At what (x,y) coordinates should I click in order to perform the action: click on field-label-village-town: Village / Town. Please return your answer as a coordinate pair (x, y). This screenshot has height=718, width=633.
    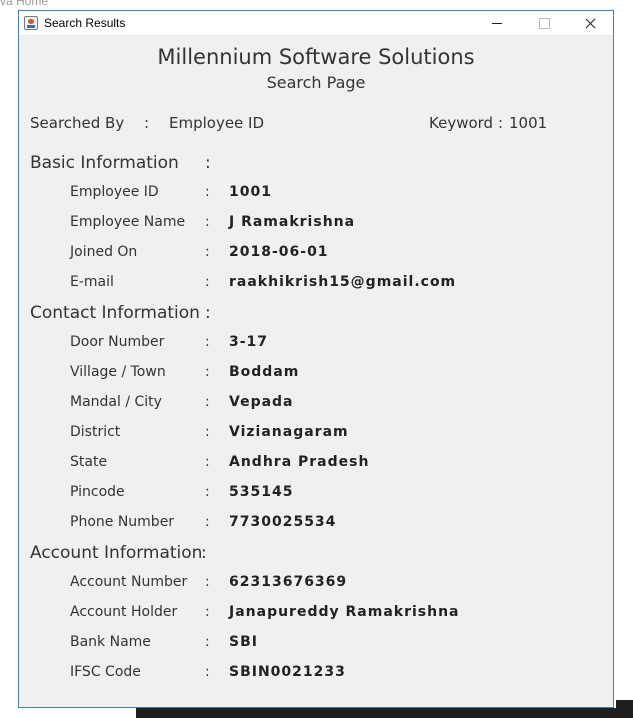
    Looking at the image, I should click on (118, 372).